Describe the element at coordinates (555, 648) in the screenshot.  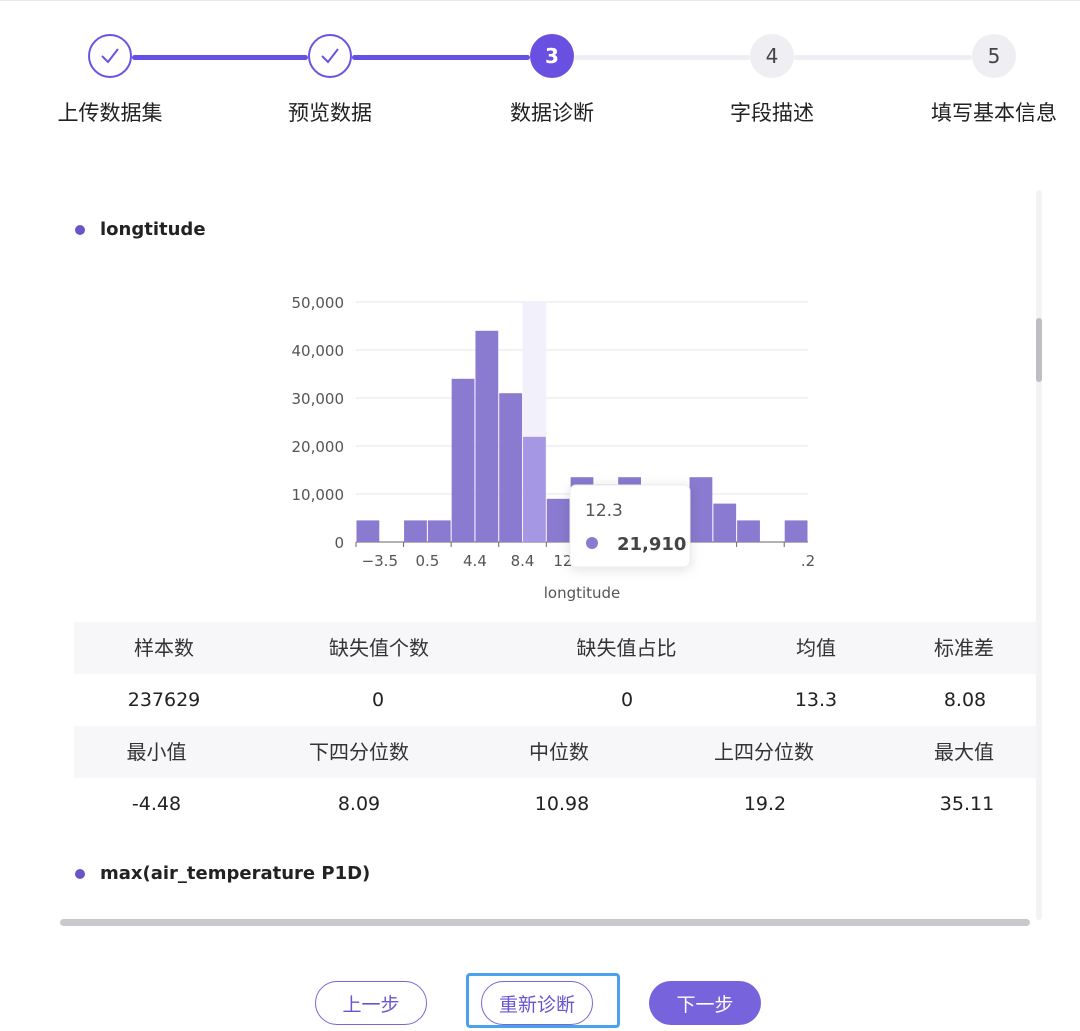
I see `stats-header-row-1: 样本数 缺失值个数 缺失值占比 均值 标准差` at that location.